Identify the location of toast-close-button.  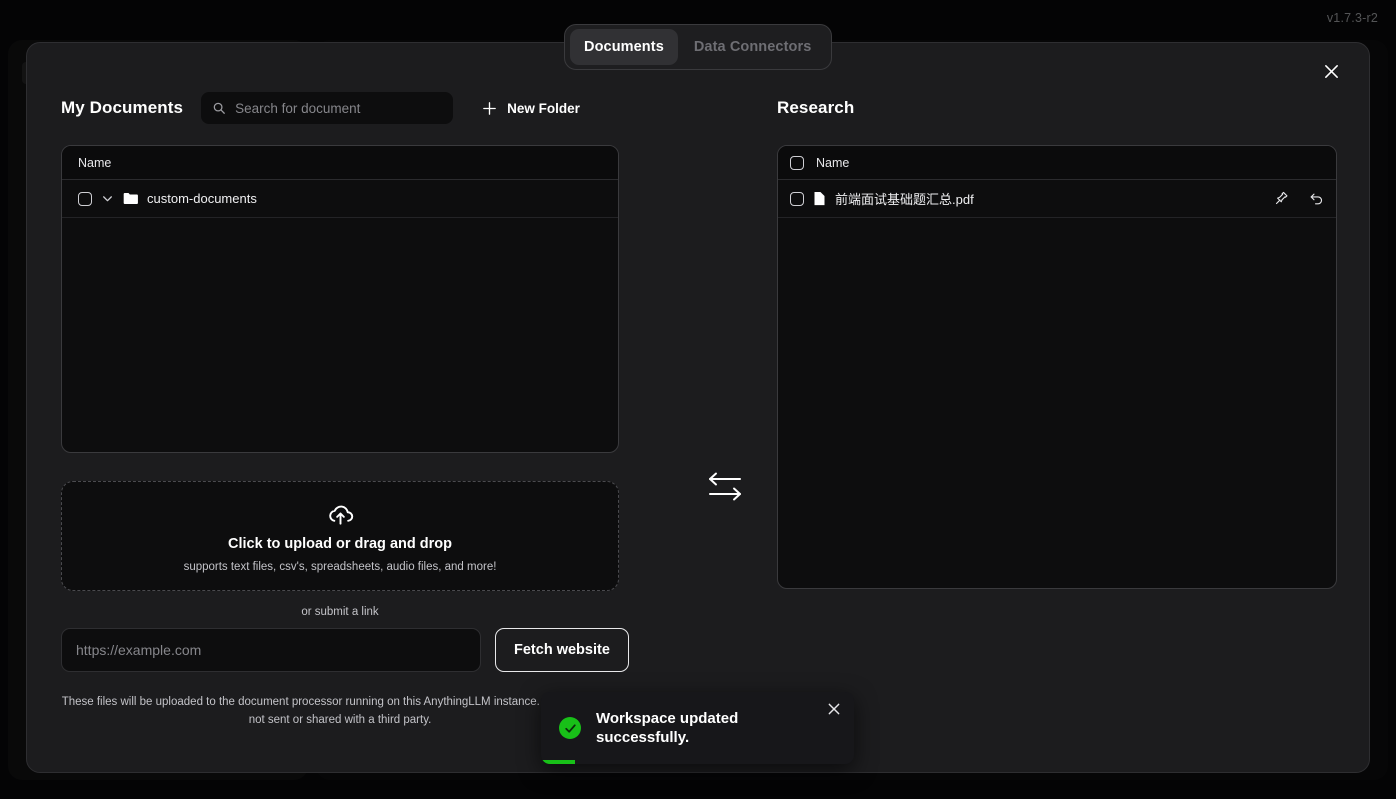
(834, 709).